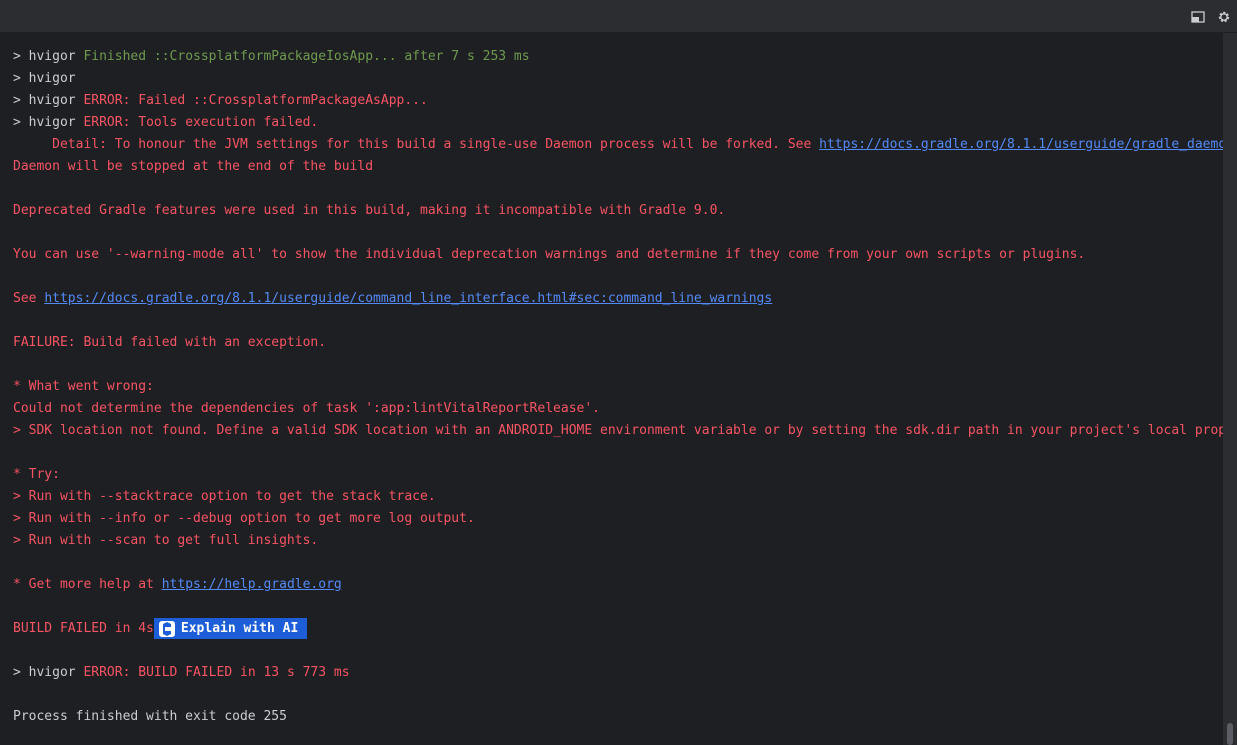 The image size is (1237, 745). Describe the element at coordinates (252, 584) in the screenshot. I see `gradle-help-link: https://help.gradle.org` at that location.